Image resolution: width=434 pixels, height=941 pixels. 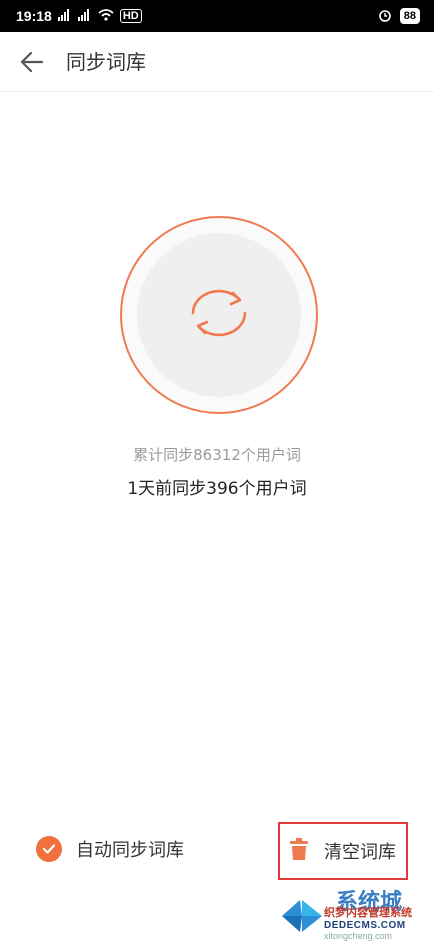 I want to click on sync-refresh-icon, so click(x=219, y=315).